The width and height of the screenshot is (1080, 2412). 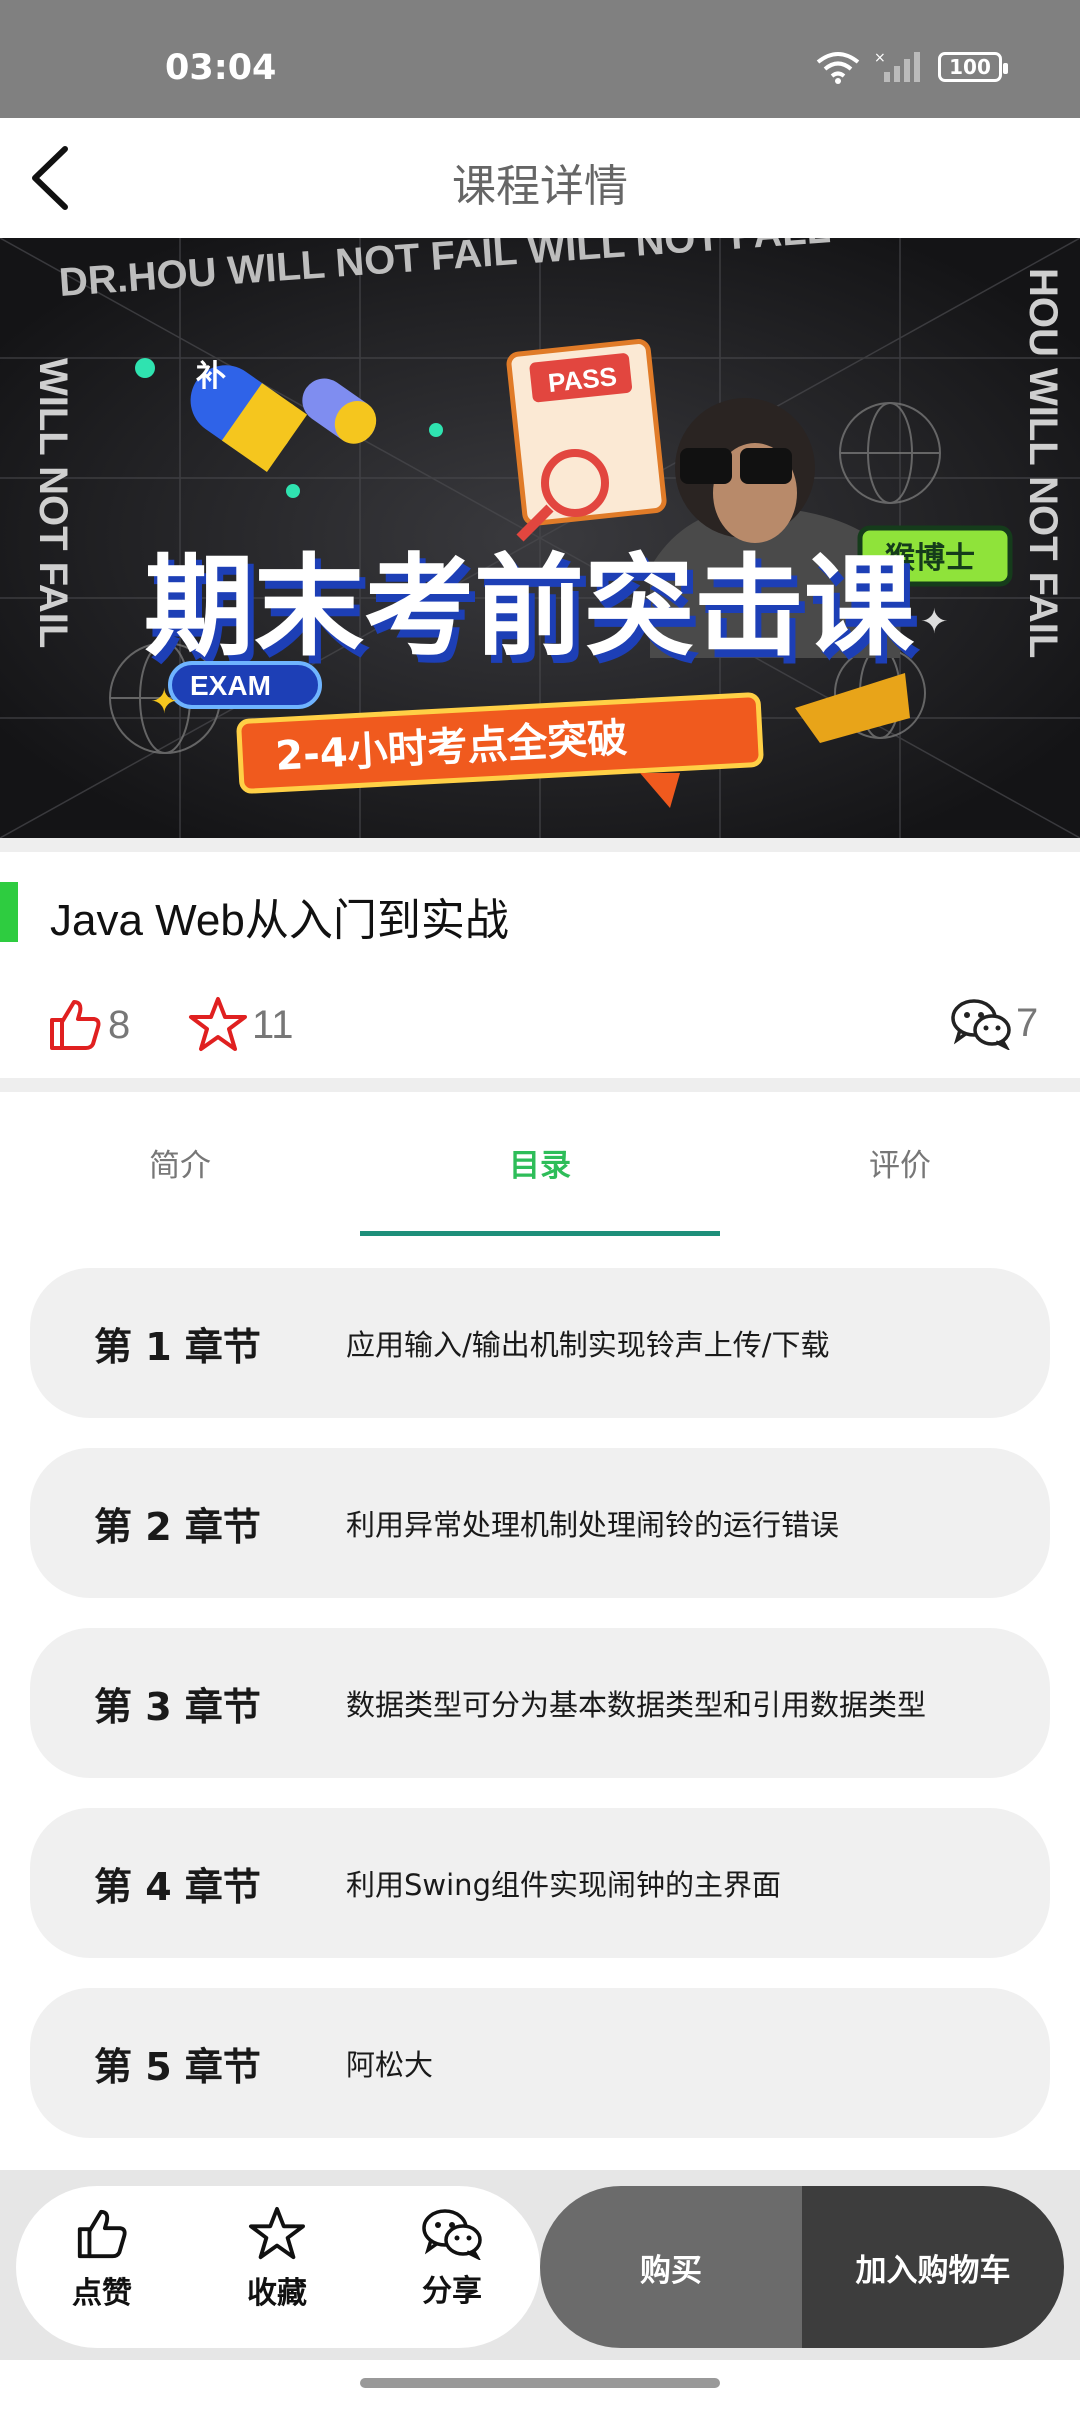 I want to click on title-bar: 课程详情, so click(x=540, y=178).